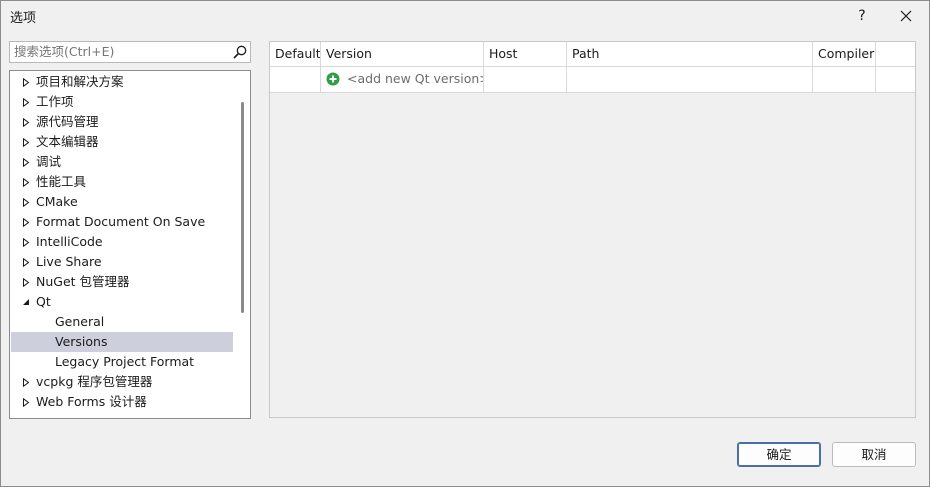 Image resolution: width=930 pixels, height=487 pixels. I want to click on tree-item: Qt, so click(122, 302).